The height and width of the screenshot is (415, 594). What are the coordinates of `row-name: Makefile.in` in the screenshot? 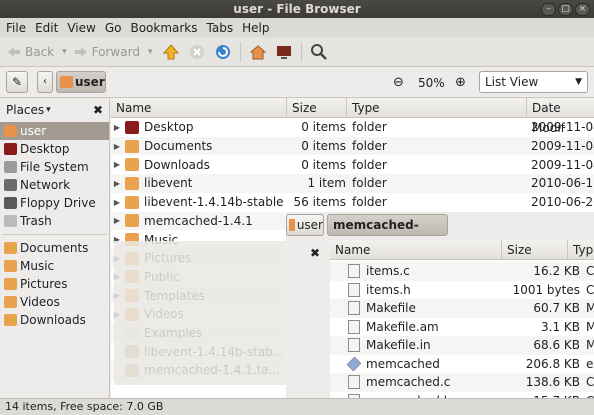 It's located at (398, 345).